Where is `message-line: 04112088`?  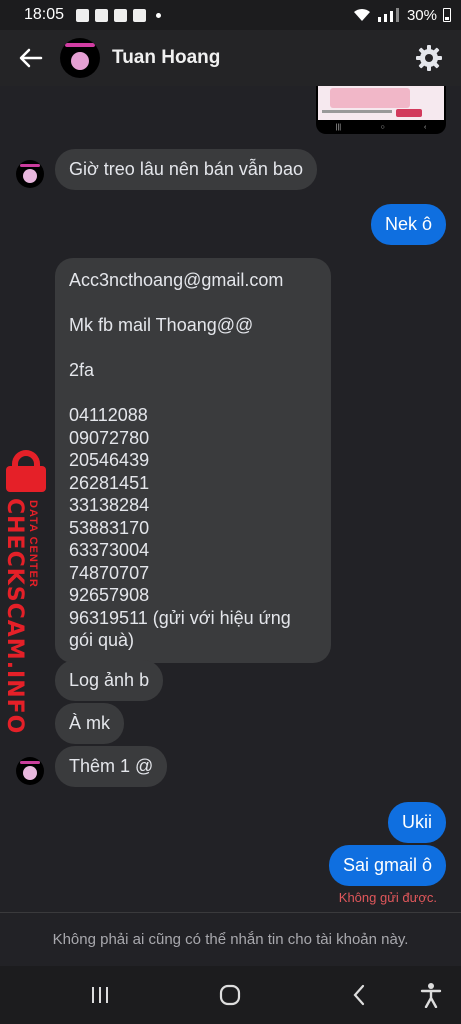
message-line: 04112088 is located at coordinates (108, 415).